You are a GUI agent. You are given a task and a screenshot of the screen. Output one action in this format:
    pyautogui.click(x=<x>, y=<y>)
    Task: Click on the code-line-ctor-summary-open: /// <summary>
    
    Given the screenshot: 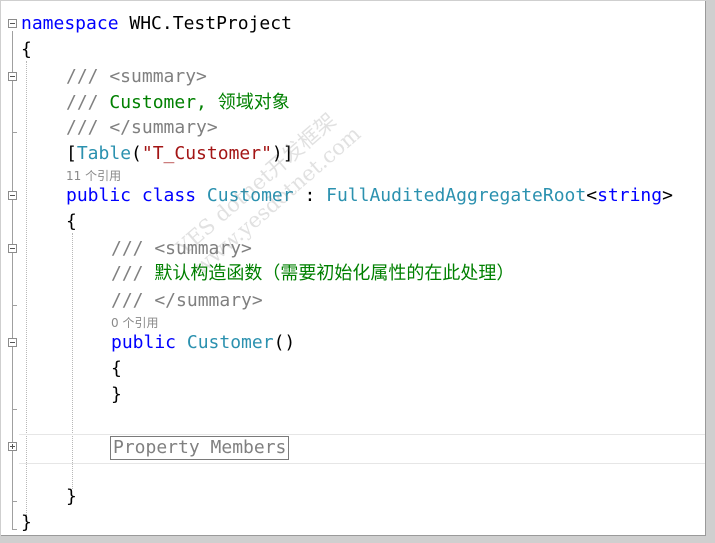 What is the action you would take?
    pyautogui.click(x=181, y=249)
    